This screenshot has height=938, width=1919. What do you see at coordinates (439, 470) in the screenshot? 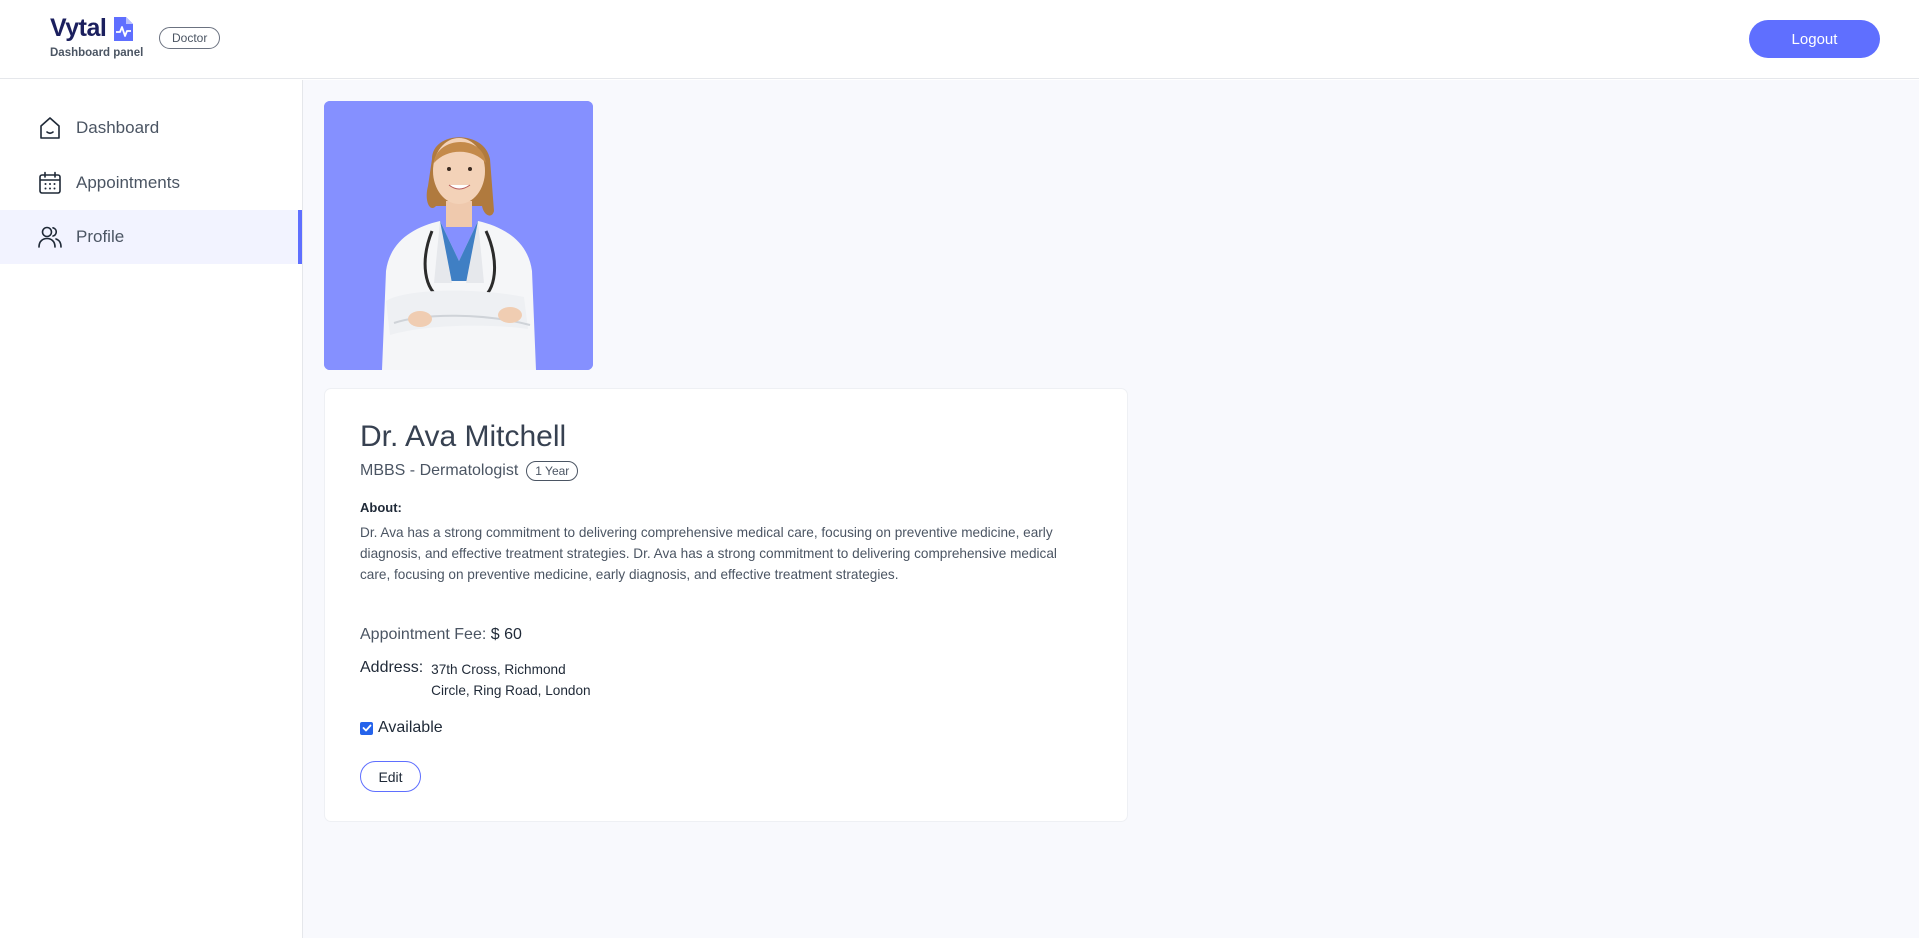
I see `doctor-degree: MBBS - Dermatologist` at bounding box center [439, 470].